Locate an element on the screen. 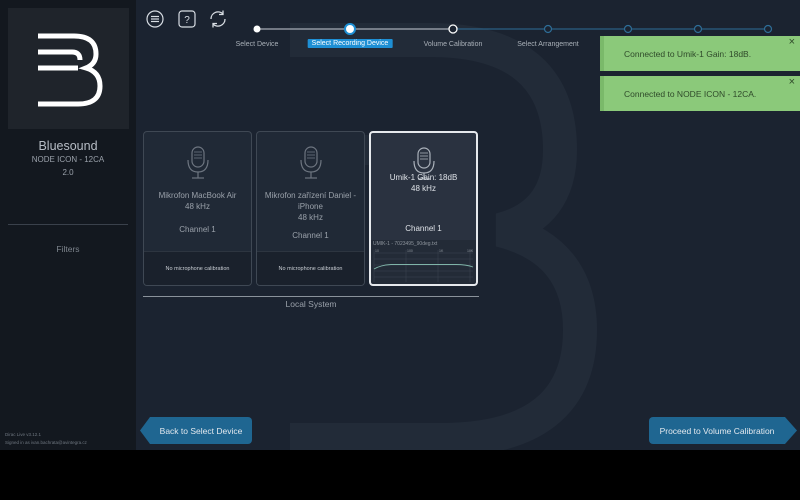  step-label-select-device: Select Device is located at coordinates (257, 44).